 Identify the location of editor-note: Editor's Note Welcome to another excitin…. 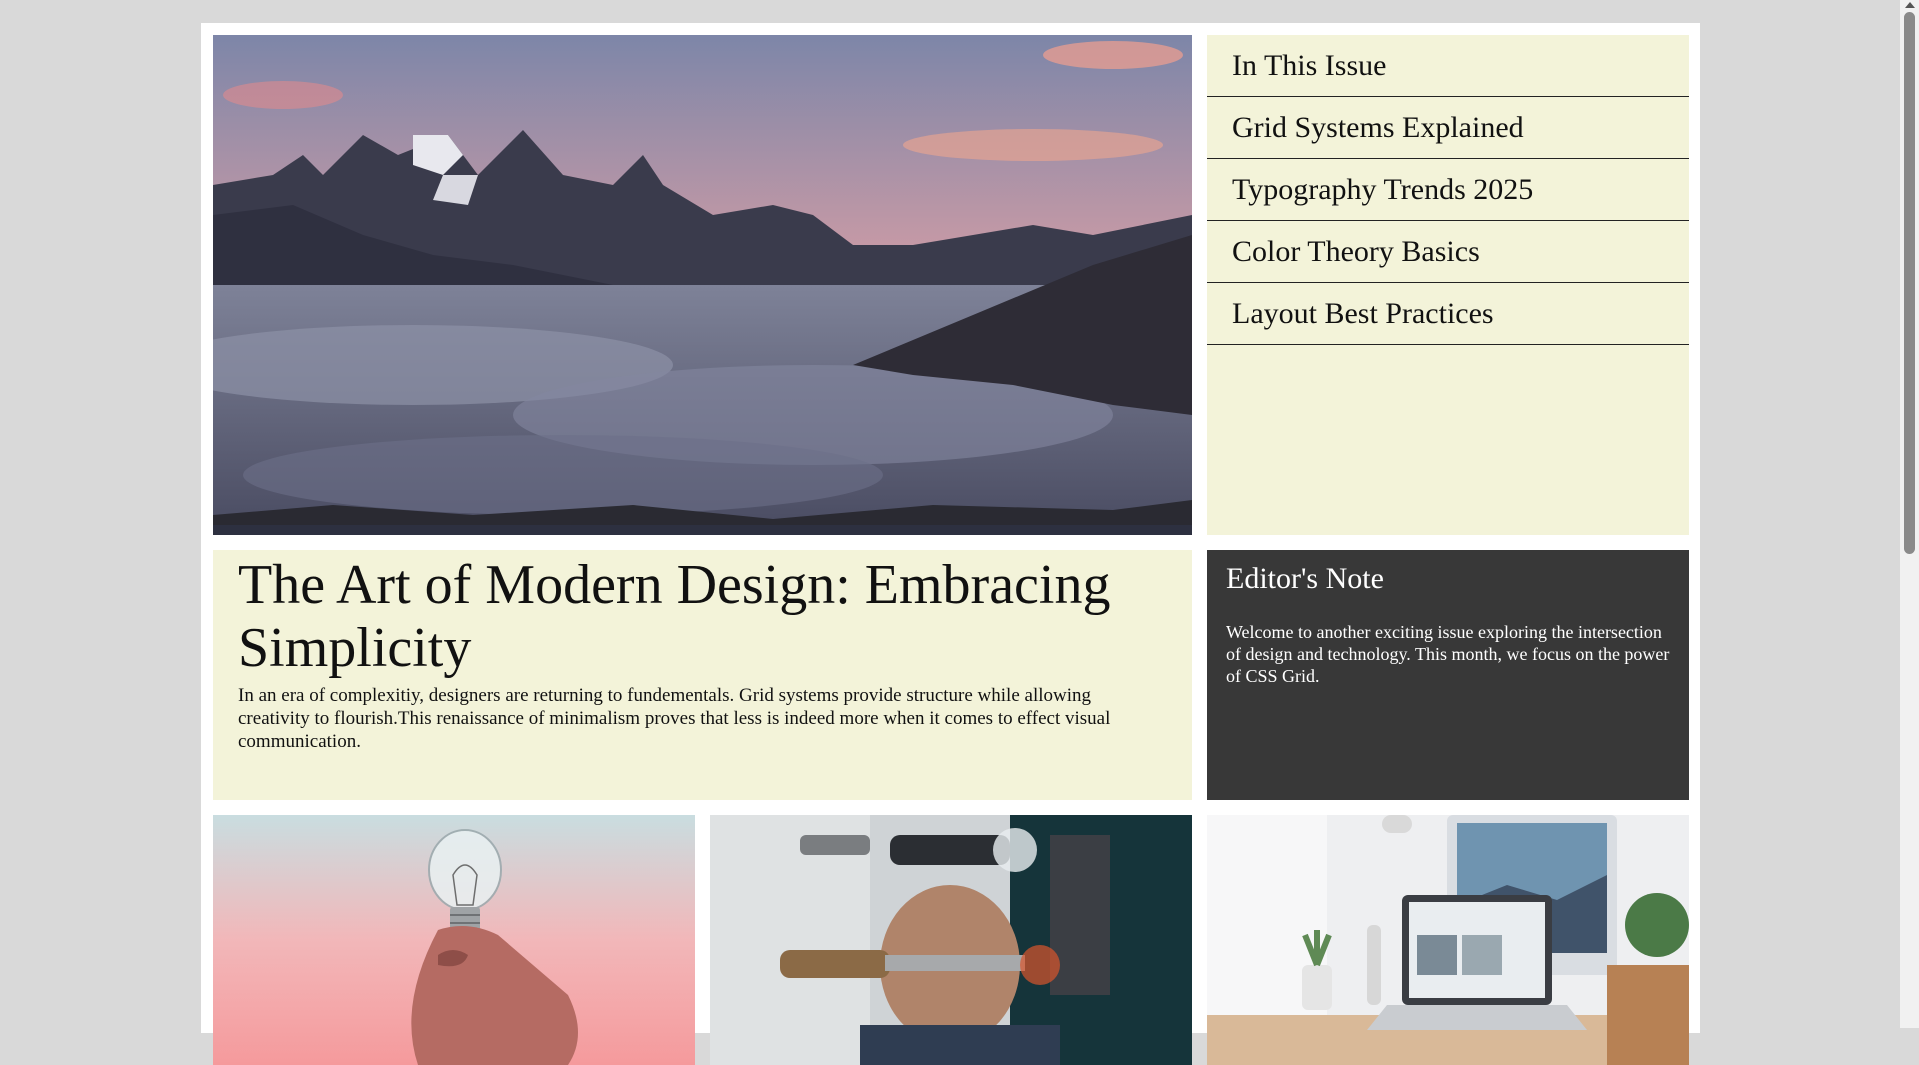
(1448, 675).